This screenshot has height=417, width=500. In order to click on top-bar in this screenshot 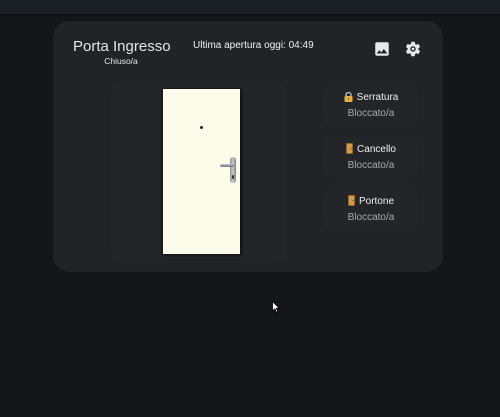, I will do `click(250, 7)`.